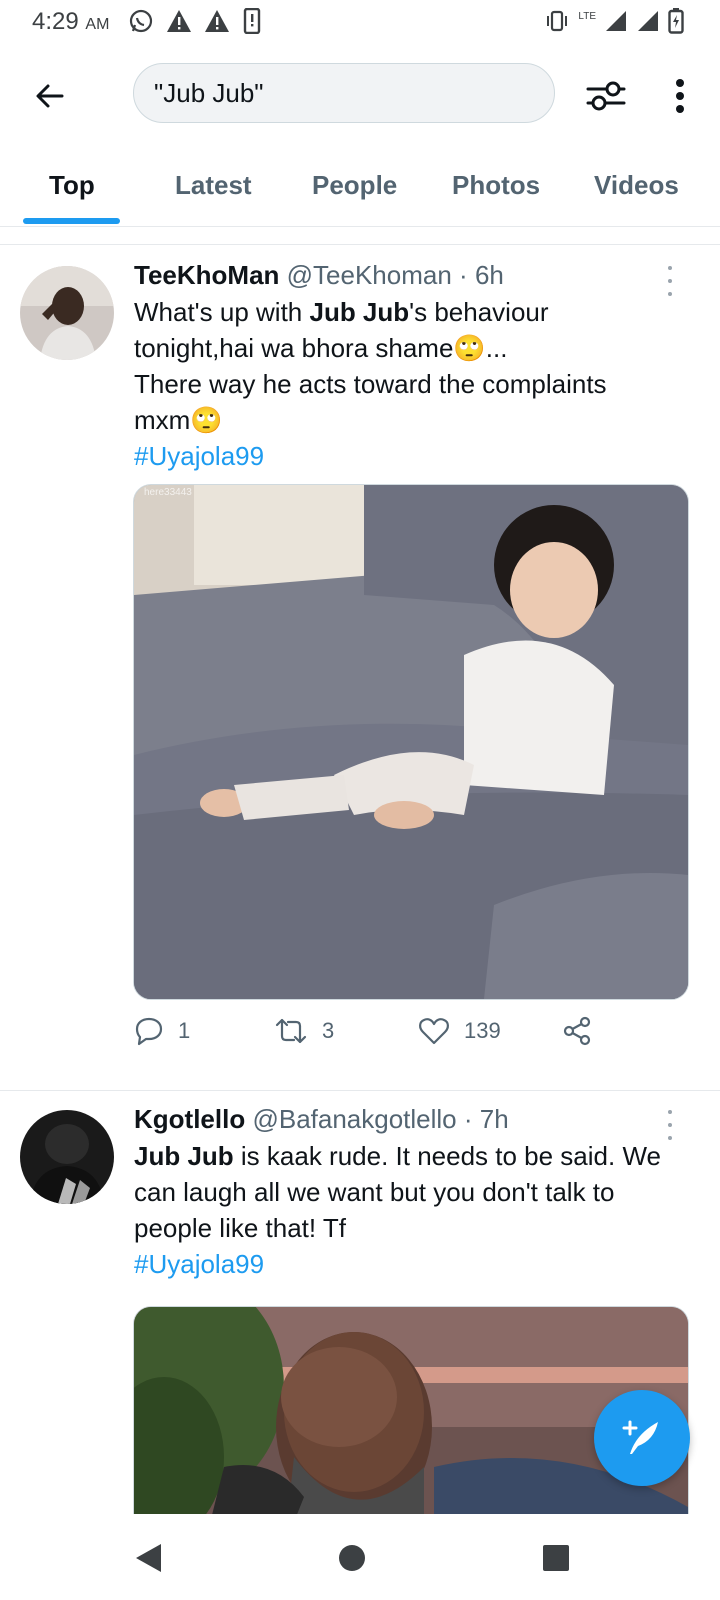  What do you see at coordinates (209, 93) in the screenshot?
I see `search-query-text: "Jub Jub"` at bounding box center [209, 93].